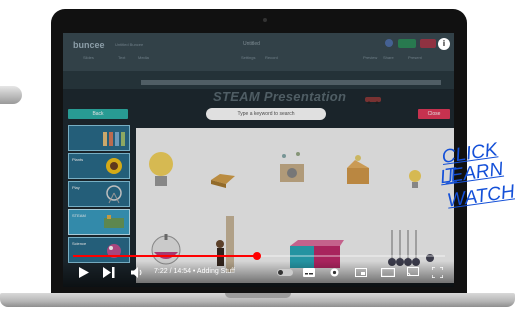 The width and height of the screenshot is (515, 314). I want to click on category-sidebar: Plants Play STEAM Science, so click(99, 200).